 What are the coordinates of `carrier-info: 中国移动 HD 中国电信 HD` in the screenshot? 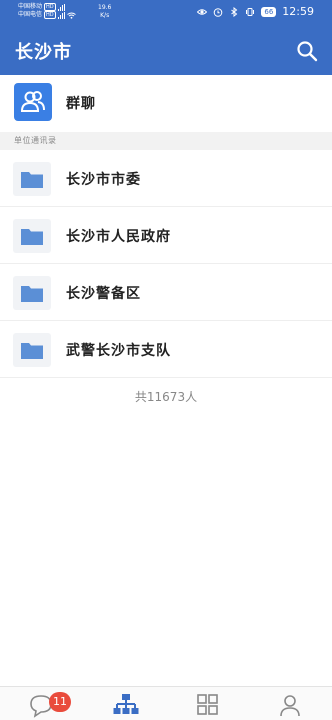 It's located at (47, 11).